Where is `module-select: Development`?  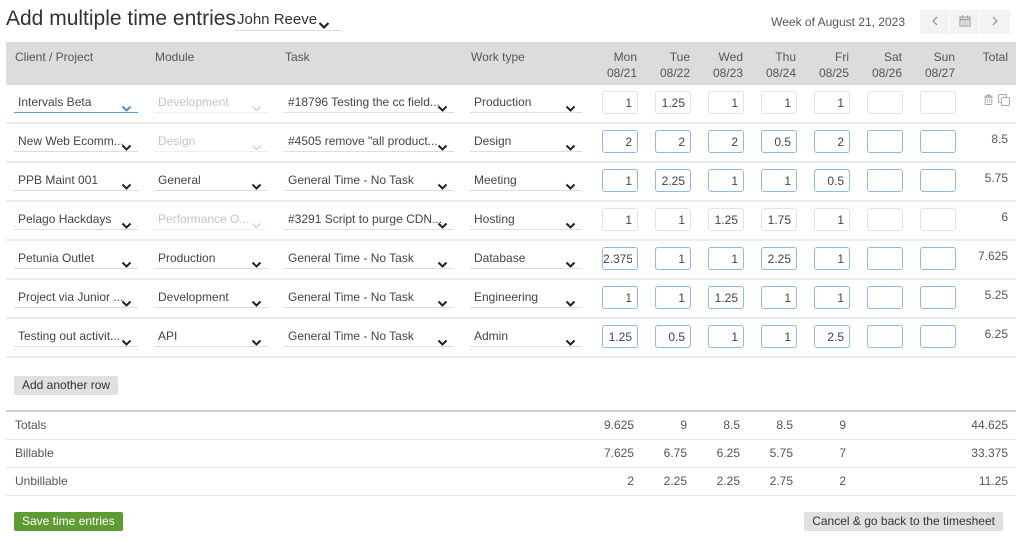
module-select: Development is located at coordinates (211, 297).